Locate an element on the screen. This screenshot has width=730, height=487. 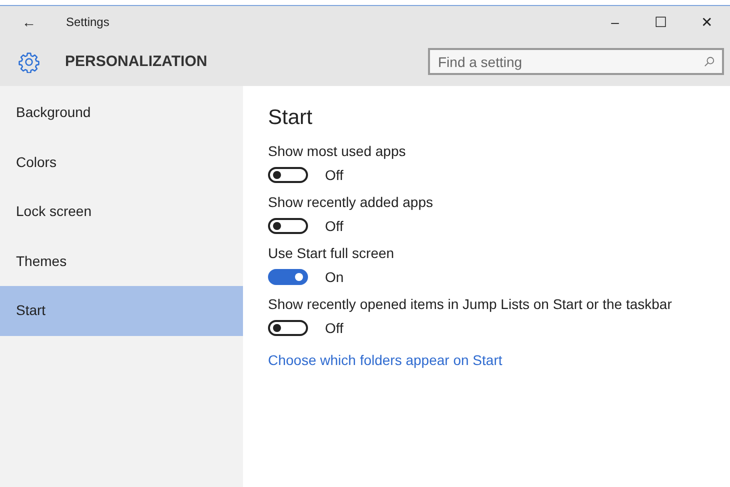
folders-link: Choose which folders appear on Start is located at coordinates (385, 360).